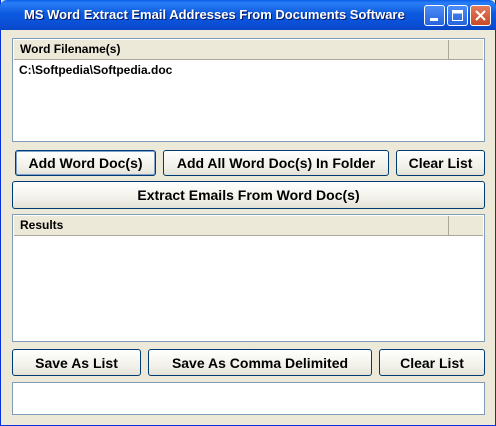  Describe the element at coordinates (434, 19) in the screenshot. I see `minimize-icon` at that location.